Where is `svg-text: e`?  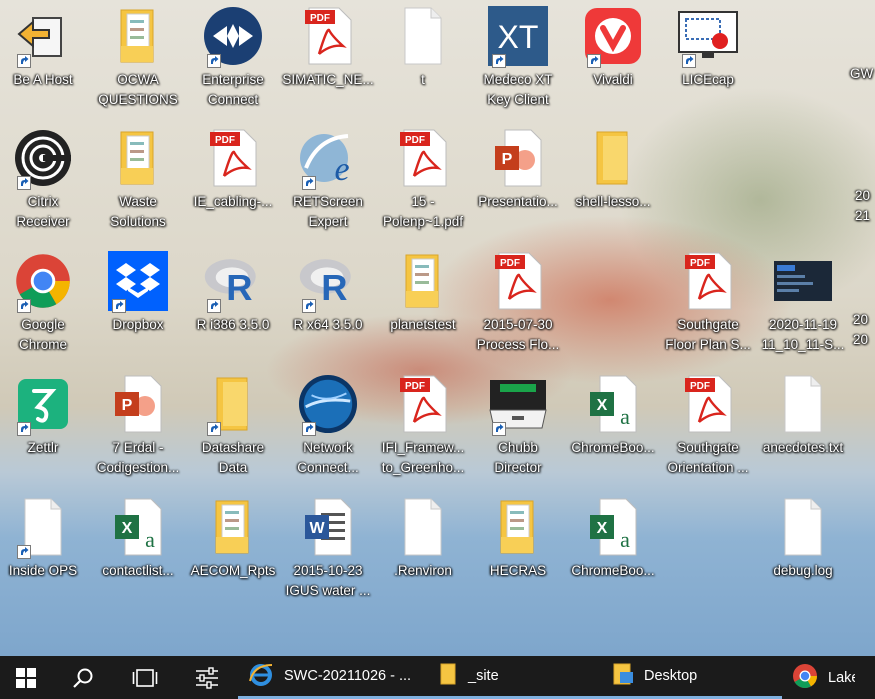
svg-text: e is located at coordinates (341, 169).